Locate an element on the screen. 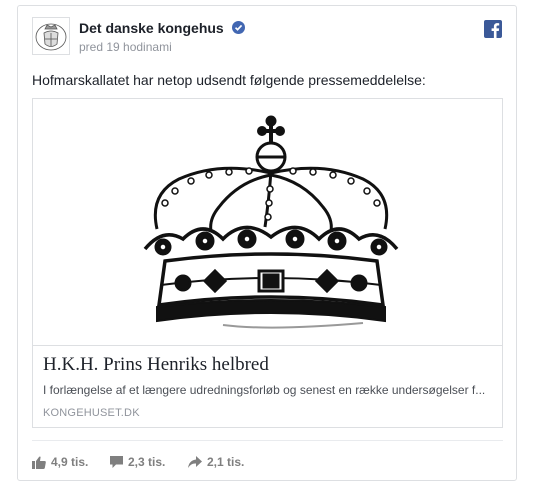 The width and height of the screenshot is (540, 490). page-name: Det danske kongehus is located at coordinates (162, 28).